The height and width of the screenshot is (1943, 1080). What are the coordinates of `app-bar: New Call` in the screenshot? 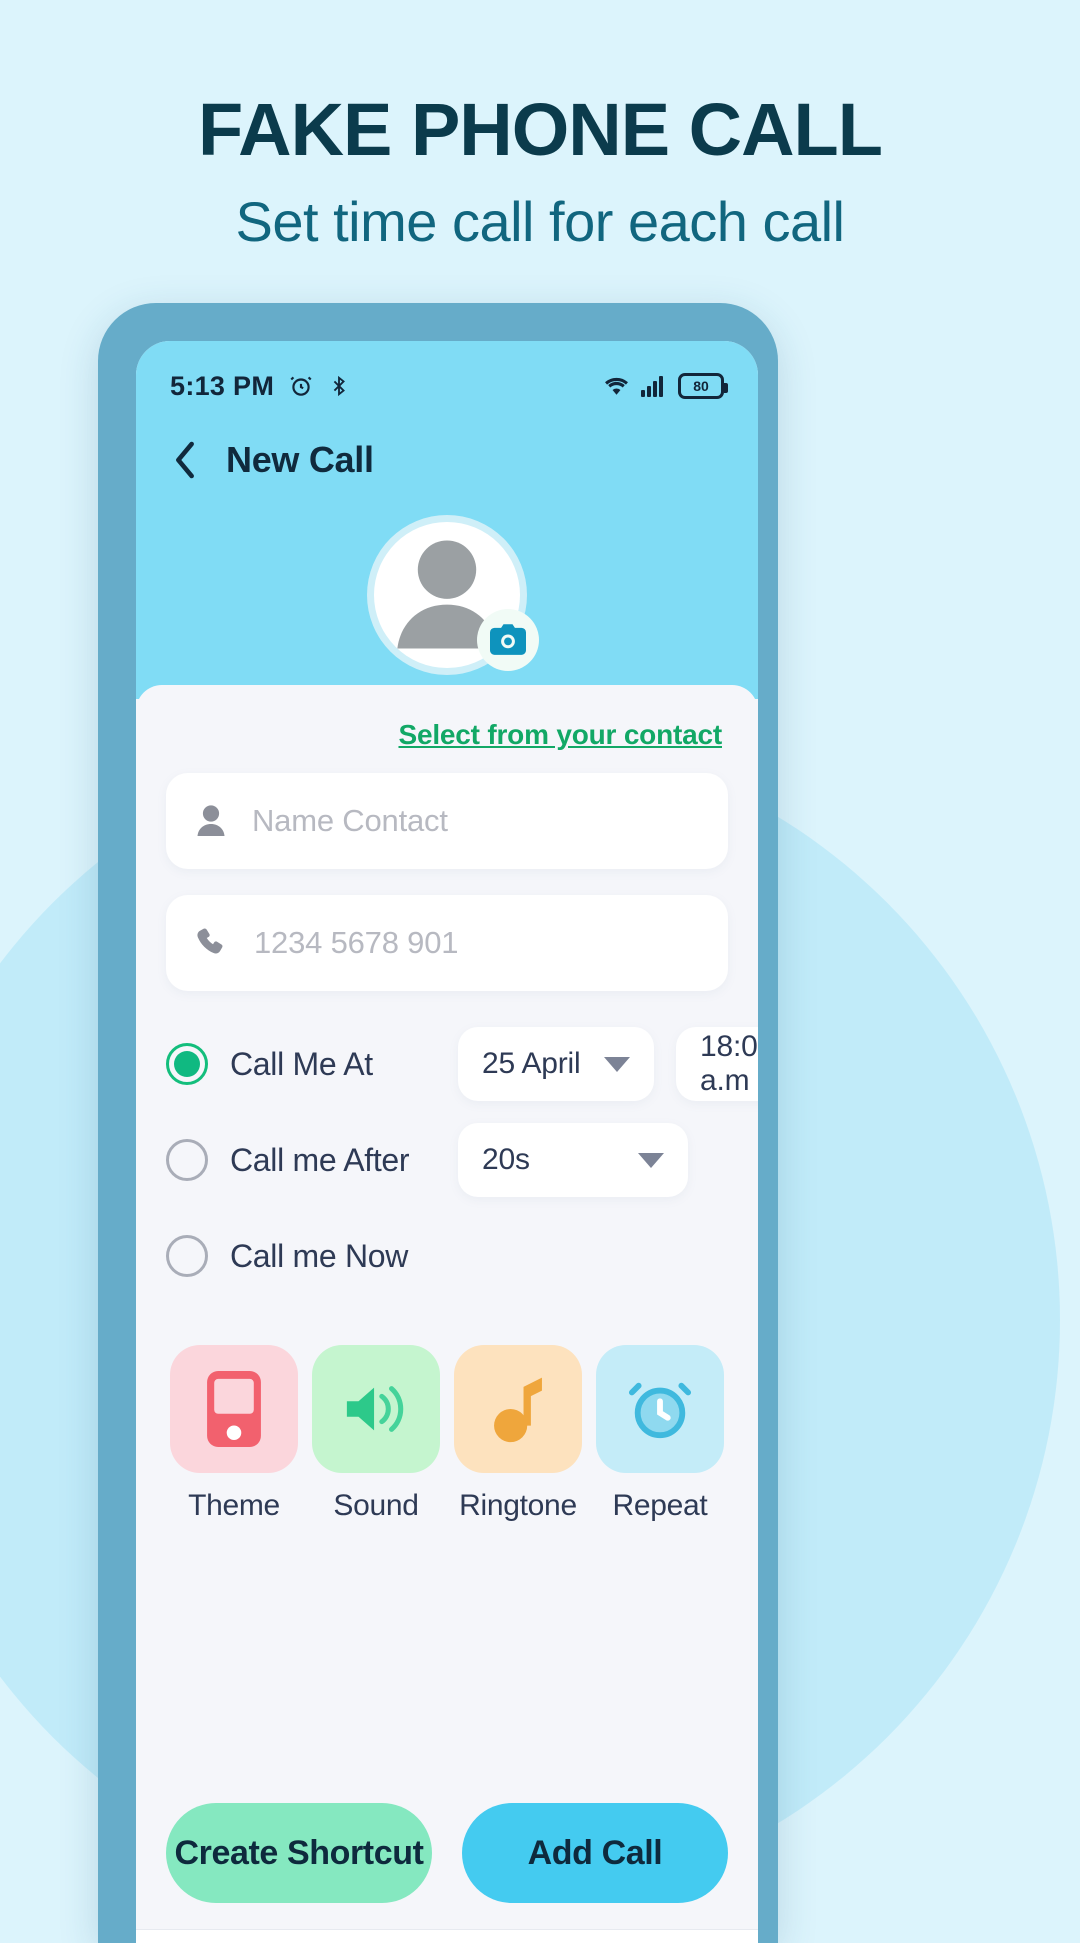 It's located at (447, 454).